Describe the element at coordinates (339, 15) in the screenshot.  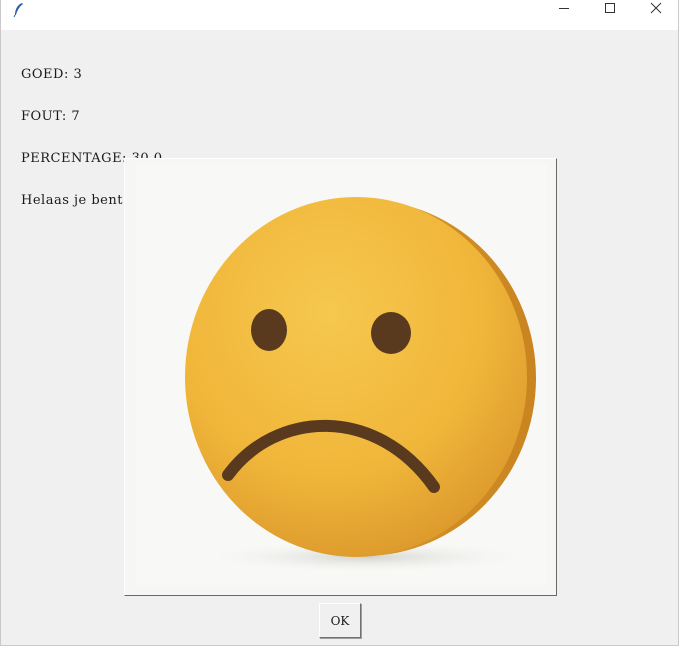
I see `title-bar` at that location.